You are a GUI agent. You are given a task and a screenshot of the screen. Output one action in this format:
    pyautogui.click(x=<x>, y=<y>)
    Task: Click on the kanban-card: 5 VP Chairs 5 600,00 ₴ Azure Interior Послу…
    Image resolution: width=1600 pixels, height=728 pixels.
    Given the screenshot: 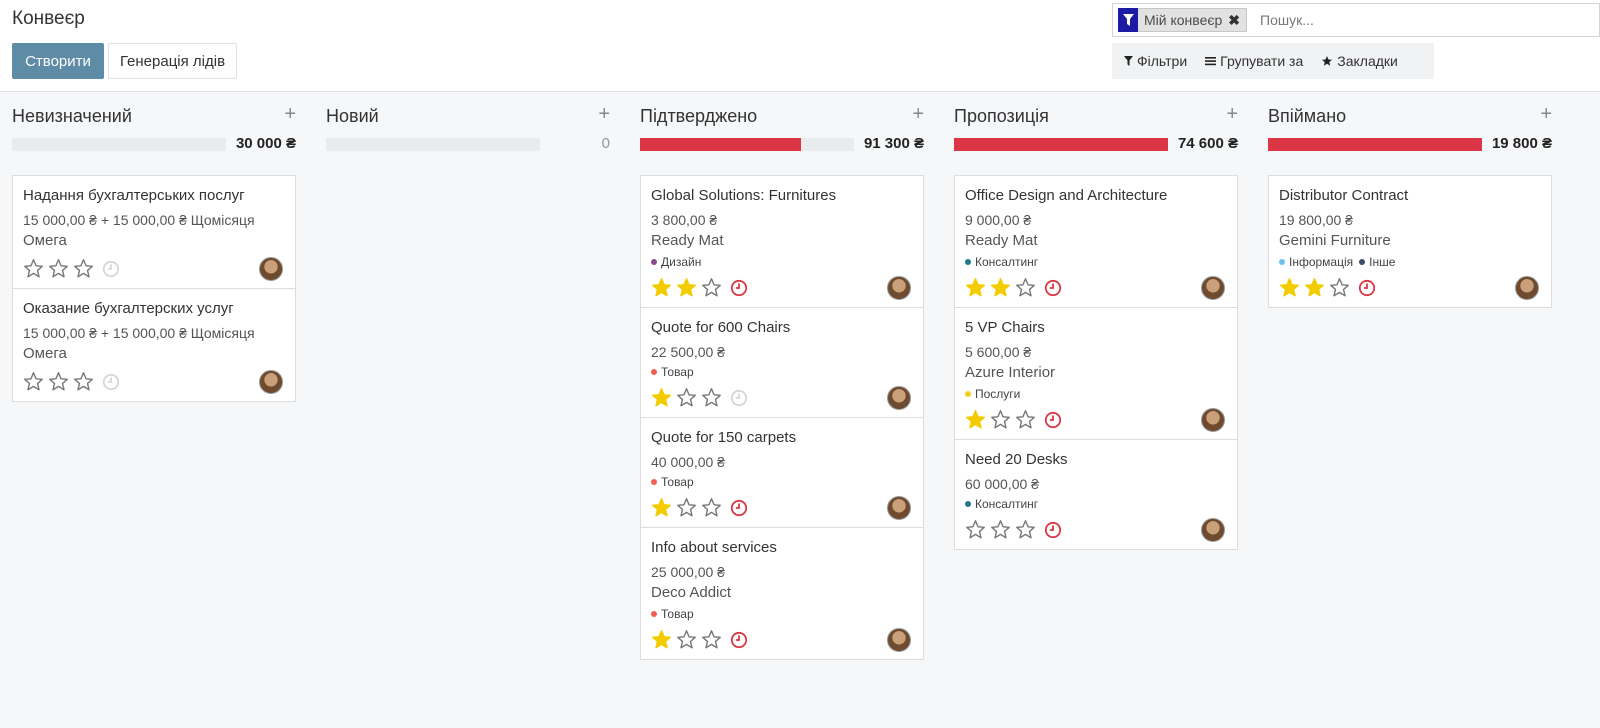 What is the action you would take?
    pyautogui.click(x=1096, y=373)
    